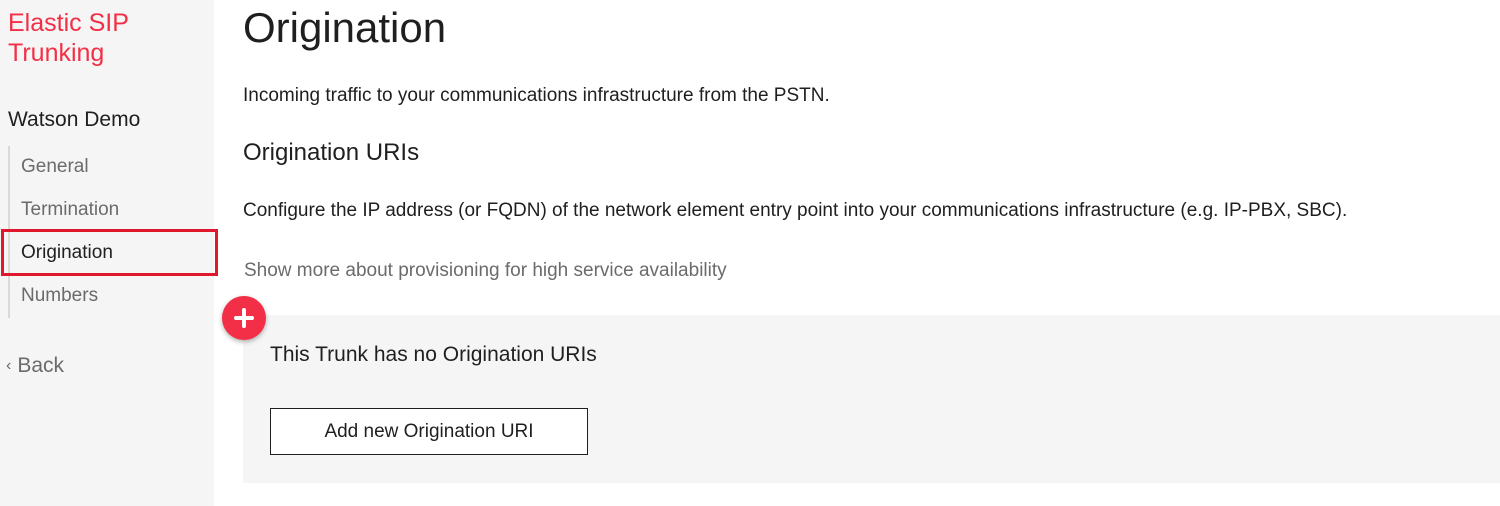 Image resolution: width=1500 pixels, height=506 pixels. What do you see at coordinates (433, 354) in the screenshot?
I see `empty-state-message: This Trunk has no Origination URIs` at bounding box center [433, 354].